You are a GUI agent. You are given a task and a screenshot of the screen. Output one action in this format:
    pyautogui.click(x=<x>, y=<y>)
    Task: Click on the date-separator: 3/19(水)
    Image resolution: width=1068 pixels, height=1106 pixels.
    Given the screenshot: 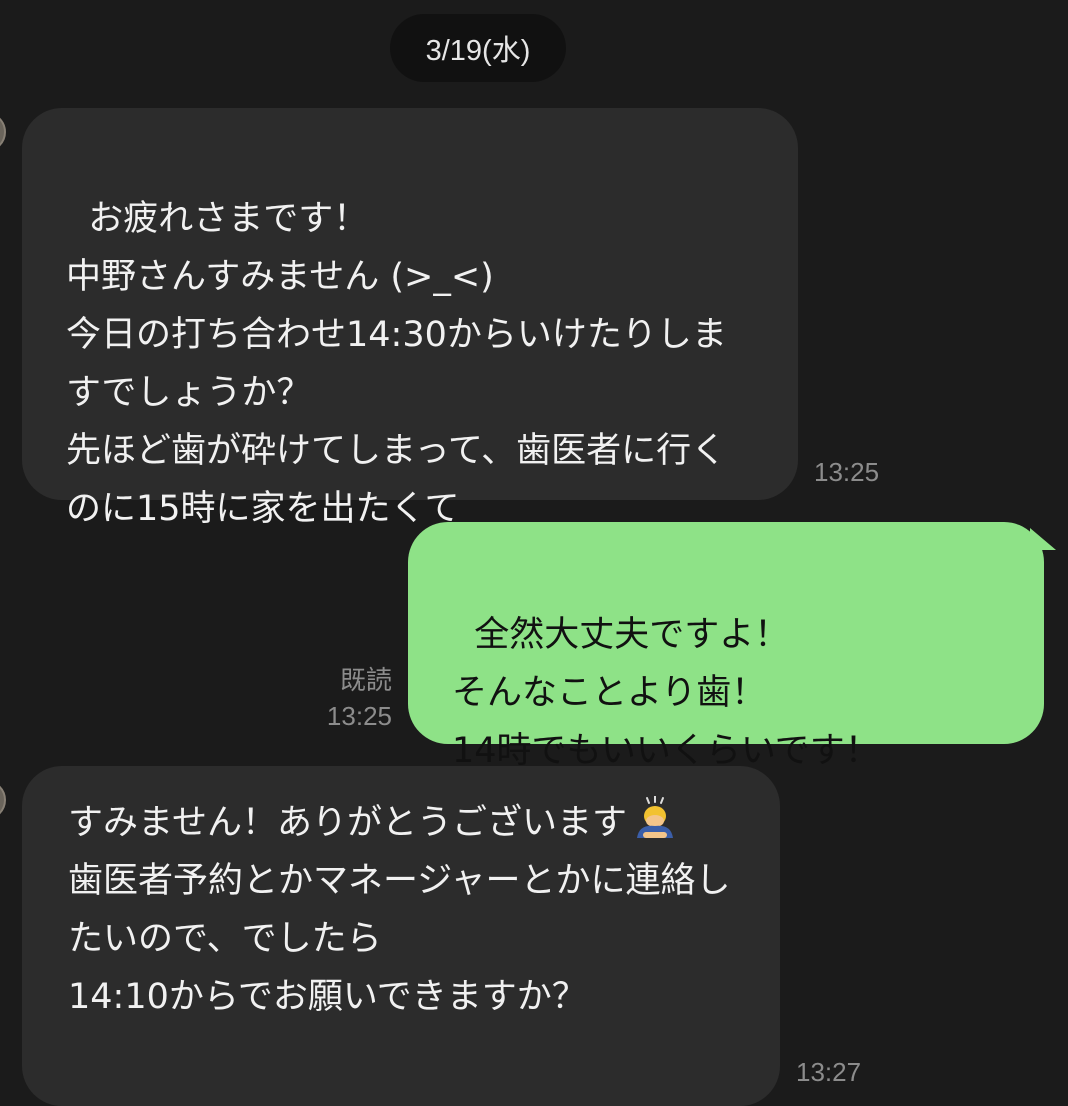 What is the action you would take?
    pyautogui.click(x=478, y=48)
    